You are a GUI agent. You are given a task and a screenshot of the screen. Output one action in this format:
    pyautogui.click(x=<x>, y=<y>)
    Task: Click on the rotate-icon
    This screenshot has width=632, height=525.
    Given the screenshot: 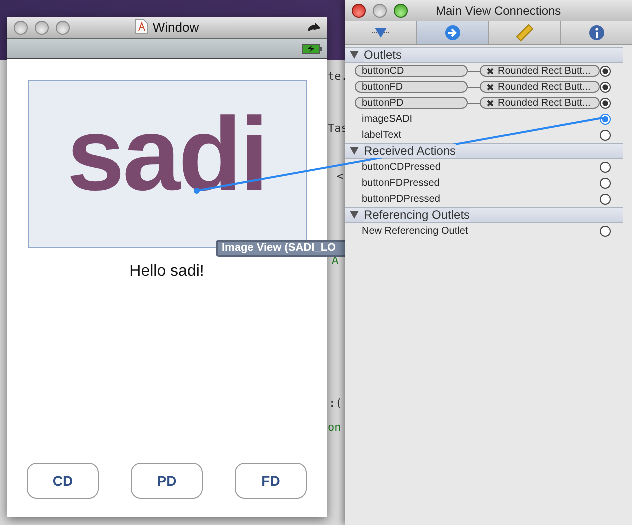 What is the action you would take?
    pyautogui.click(x=314, y=27)
    